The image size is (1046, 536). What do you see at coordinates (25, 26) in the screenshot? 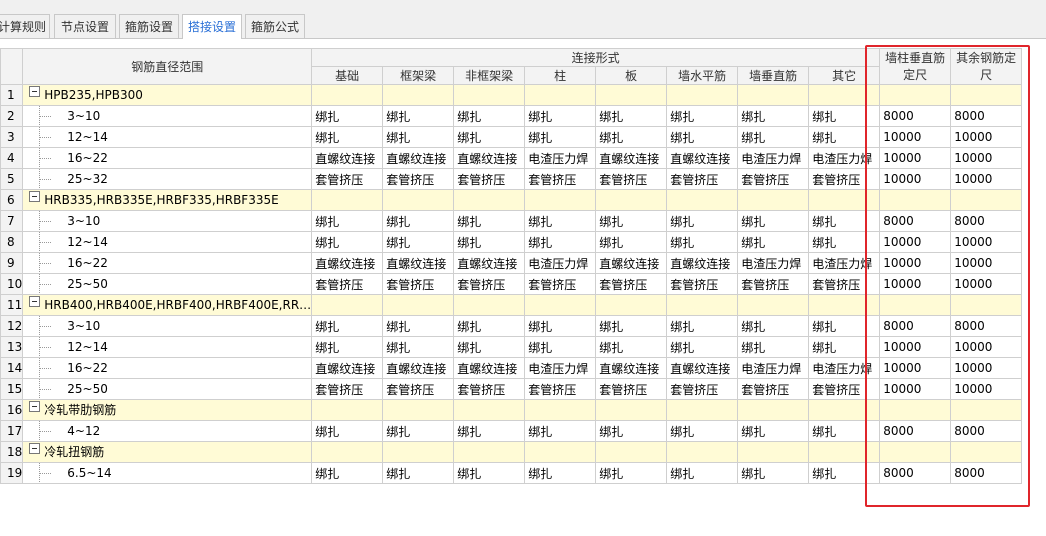
I see `tab-calc-rules: 计算规则` at bounding box center [25, 26].